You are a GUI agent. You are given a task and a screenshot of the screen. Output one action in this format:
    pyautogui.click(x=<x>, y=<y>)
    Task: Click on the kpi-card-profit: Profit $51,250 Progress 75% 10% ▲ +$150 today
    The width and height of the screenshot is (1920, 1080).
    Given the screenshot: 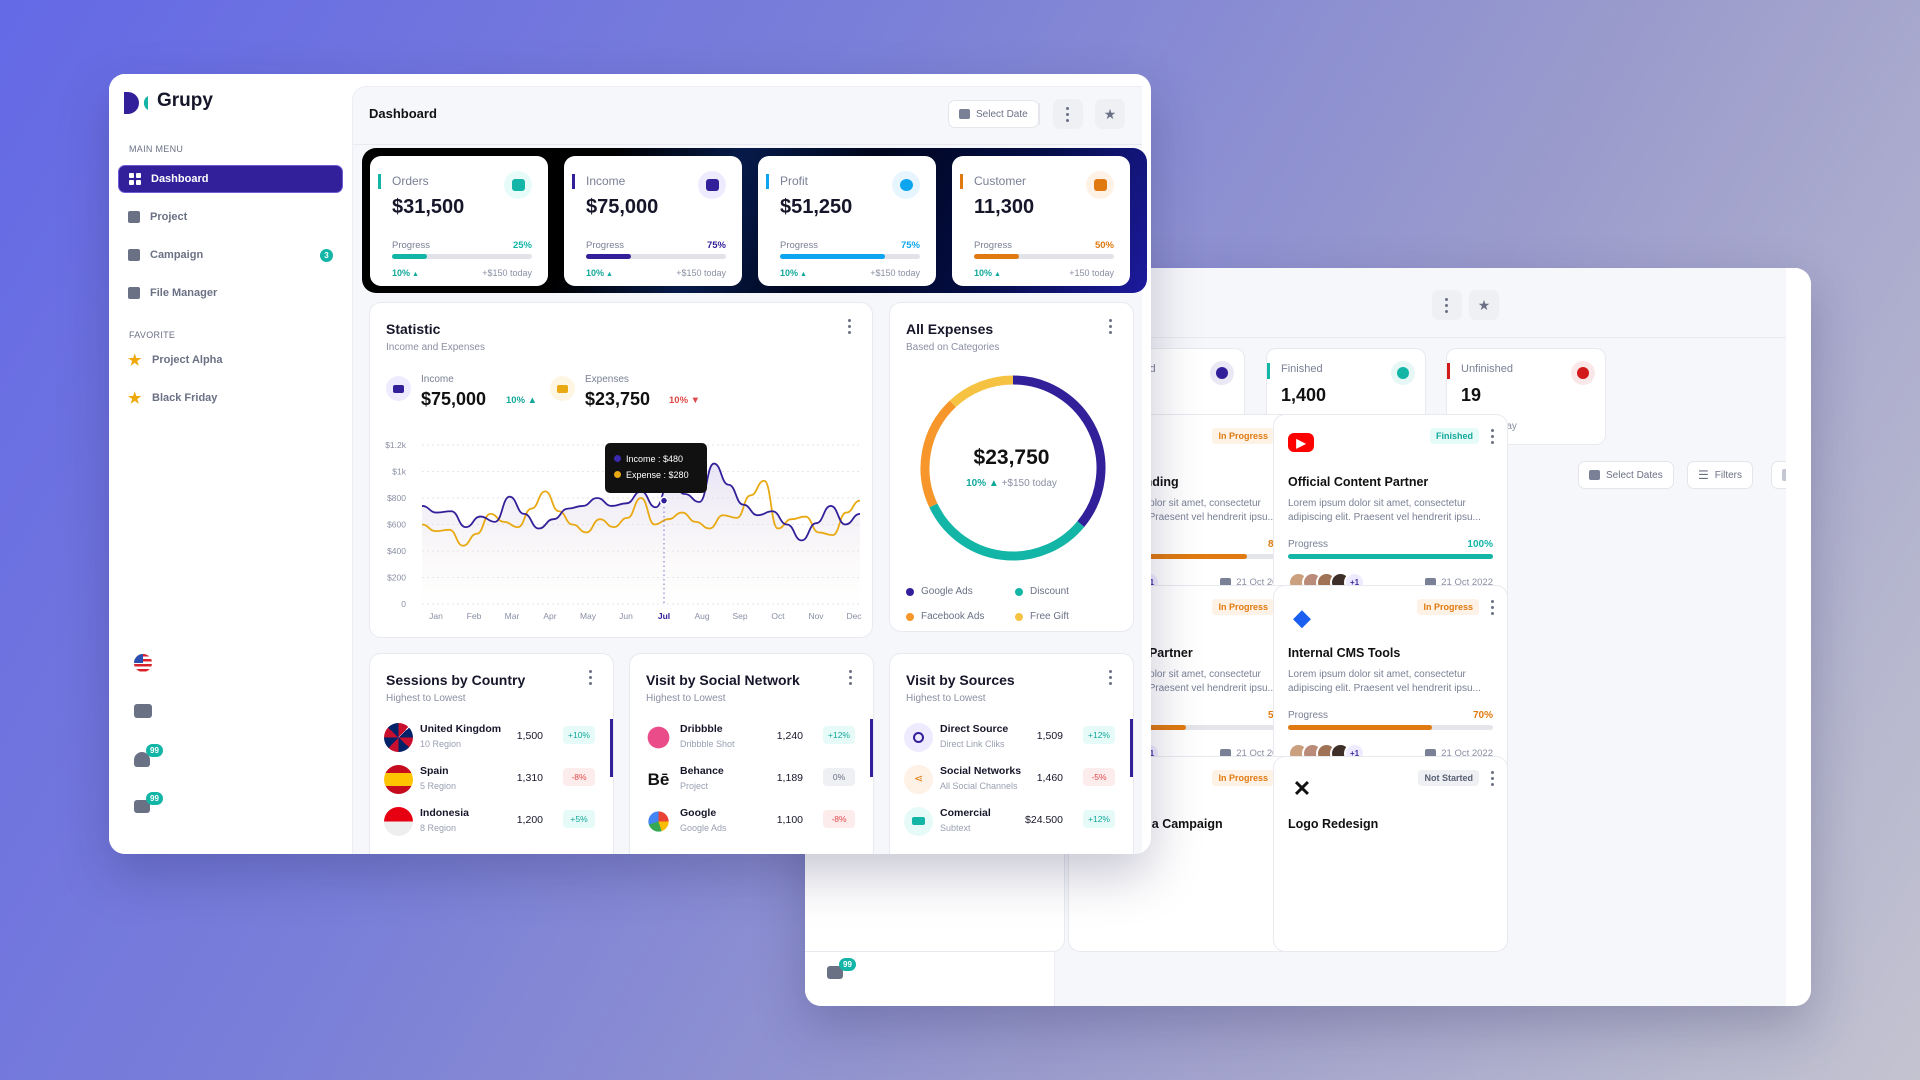 What is the action you would take?
    pyautogui.click(x=847, y=221)
    